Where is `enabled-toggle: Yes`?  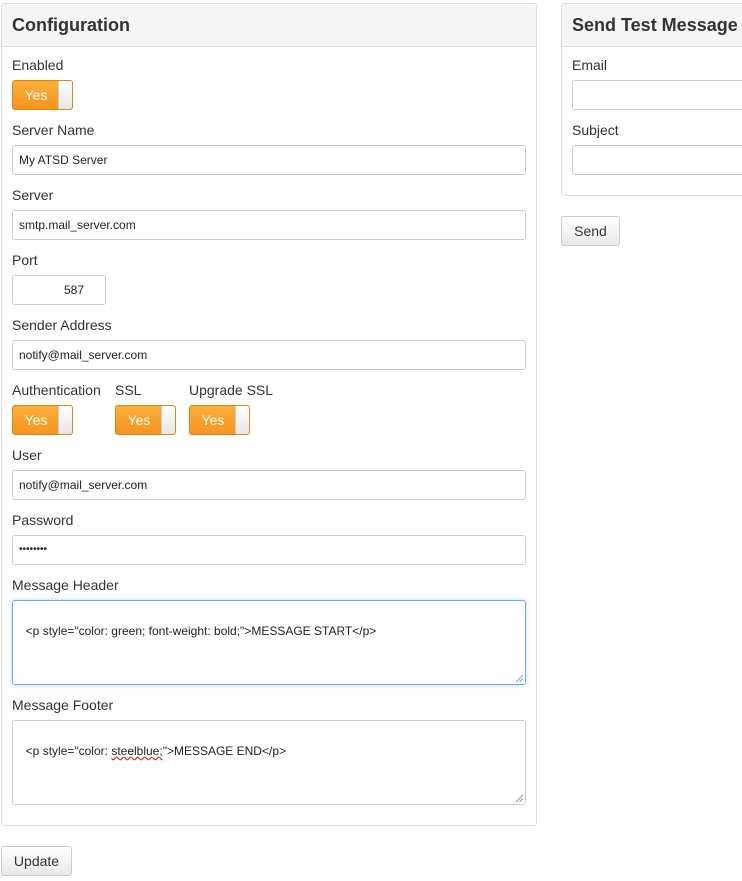 enabled-toggle: Yes is located at coordinates (42, 95).